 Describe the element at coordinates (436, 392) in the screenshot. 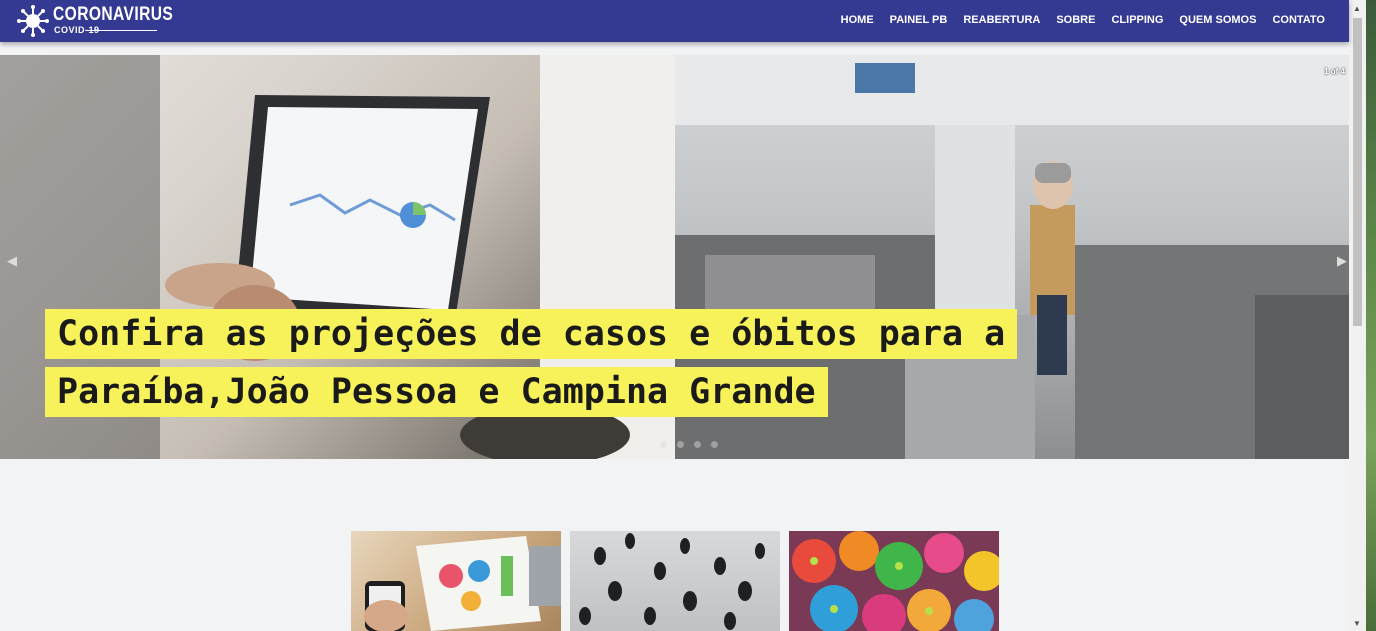

I see `slide-caption-line-2: Paraíba,João Pessoa e Campina Grande` at that location.